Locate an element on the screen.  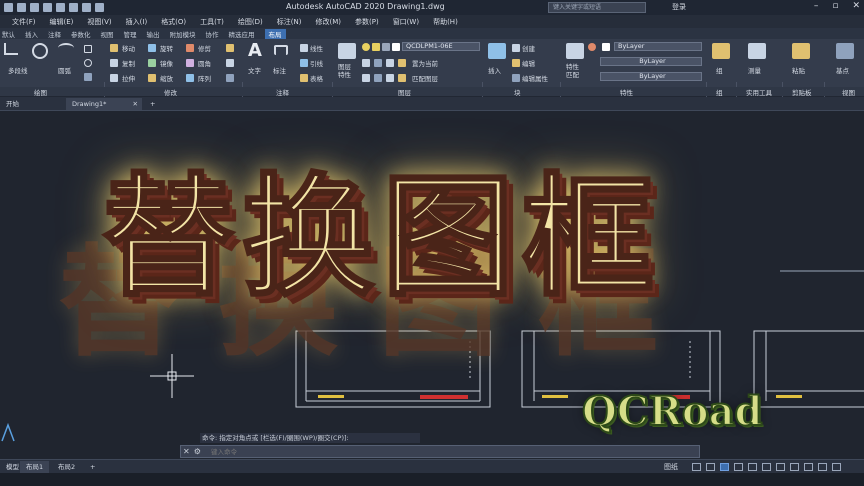
layer-properties-icon is located at coordinates (347, 51).